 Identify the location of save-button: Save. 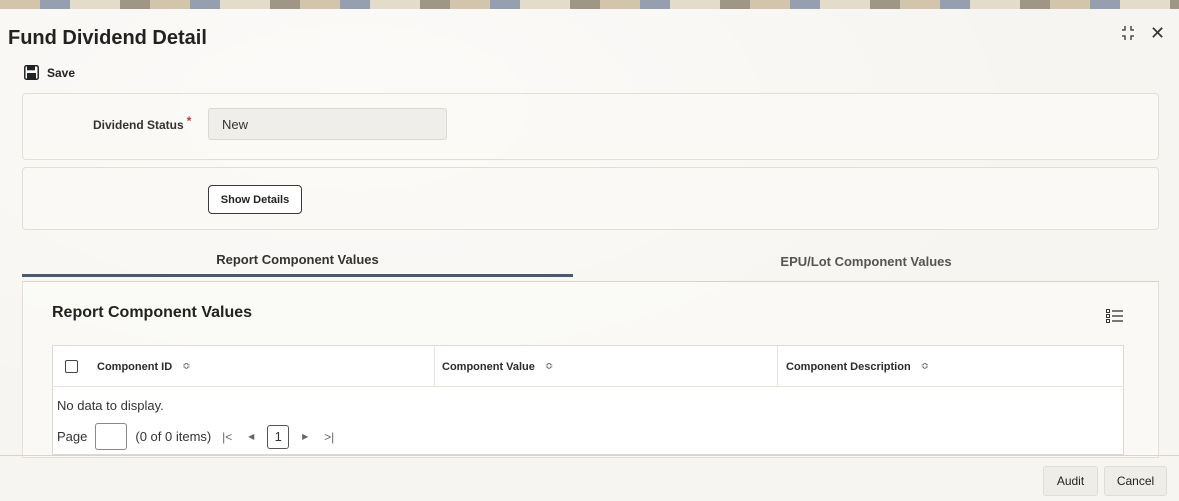
(49, 72).